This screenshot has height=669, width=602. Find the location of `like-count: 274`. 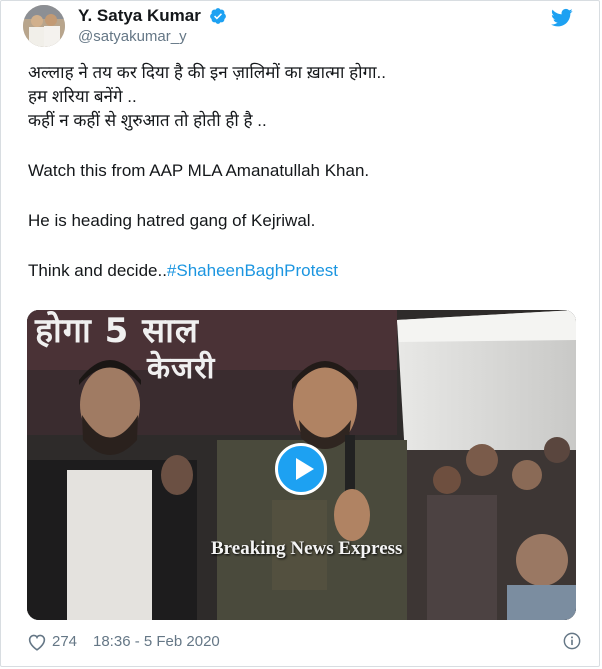

like-count: 274 is located at coordinates (65, 641).